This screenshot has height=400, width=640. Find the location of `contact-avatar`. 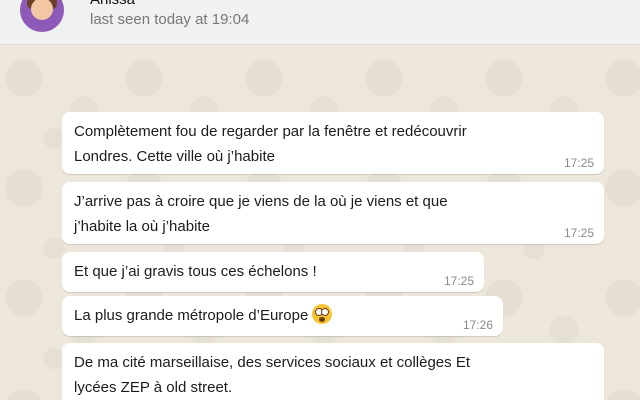

contact-avatar is located at coordinates (42, 16).